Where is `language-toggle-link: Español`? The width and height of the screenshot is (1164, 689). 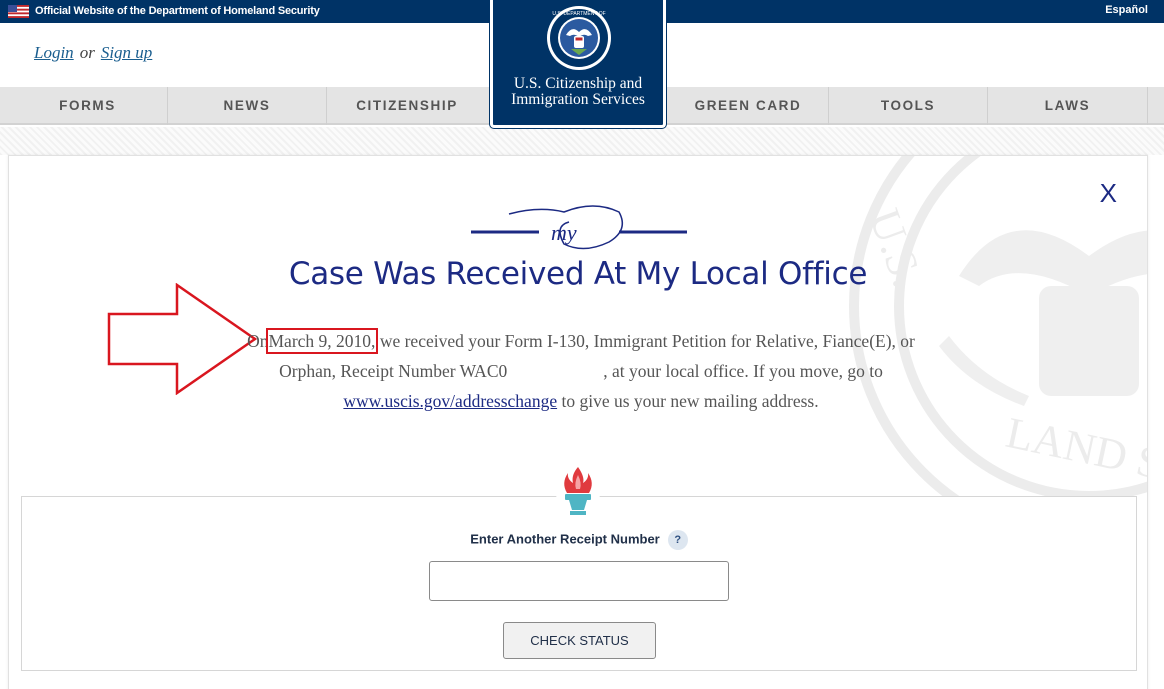
language-toggle-link: Español is located at coordinates (1126, 10).